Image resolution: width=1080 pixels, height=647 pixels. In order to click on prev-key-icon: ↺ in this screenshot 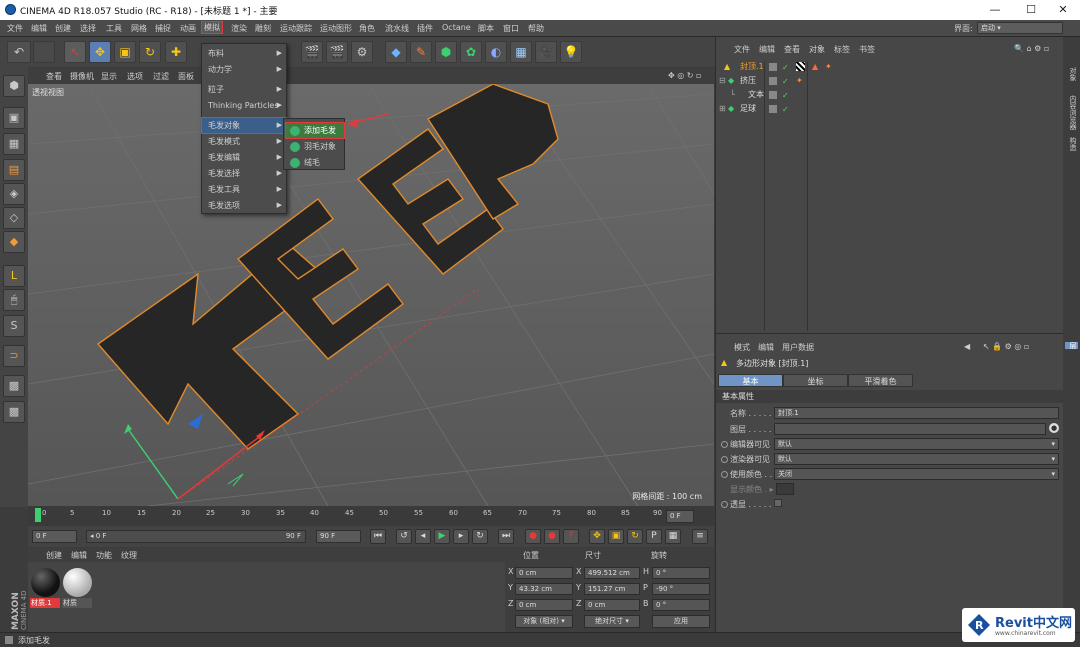, I will do `click(404, 536)`.